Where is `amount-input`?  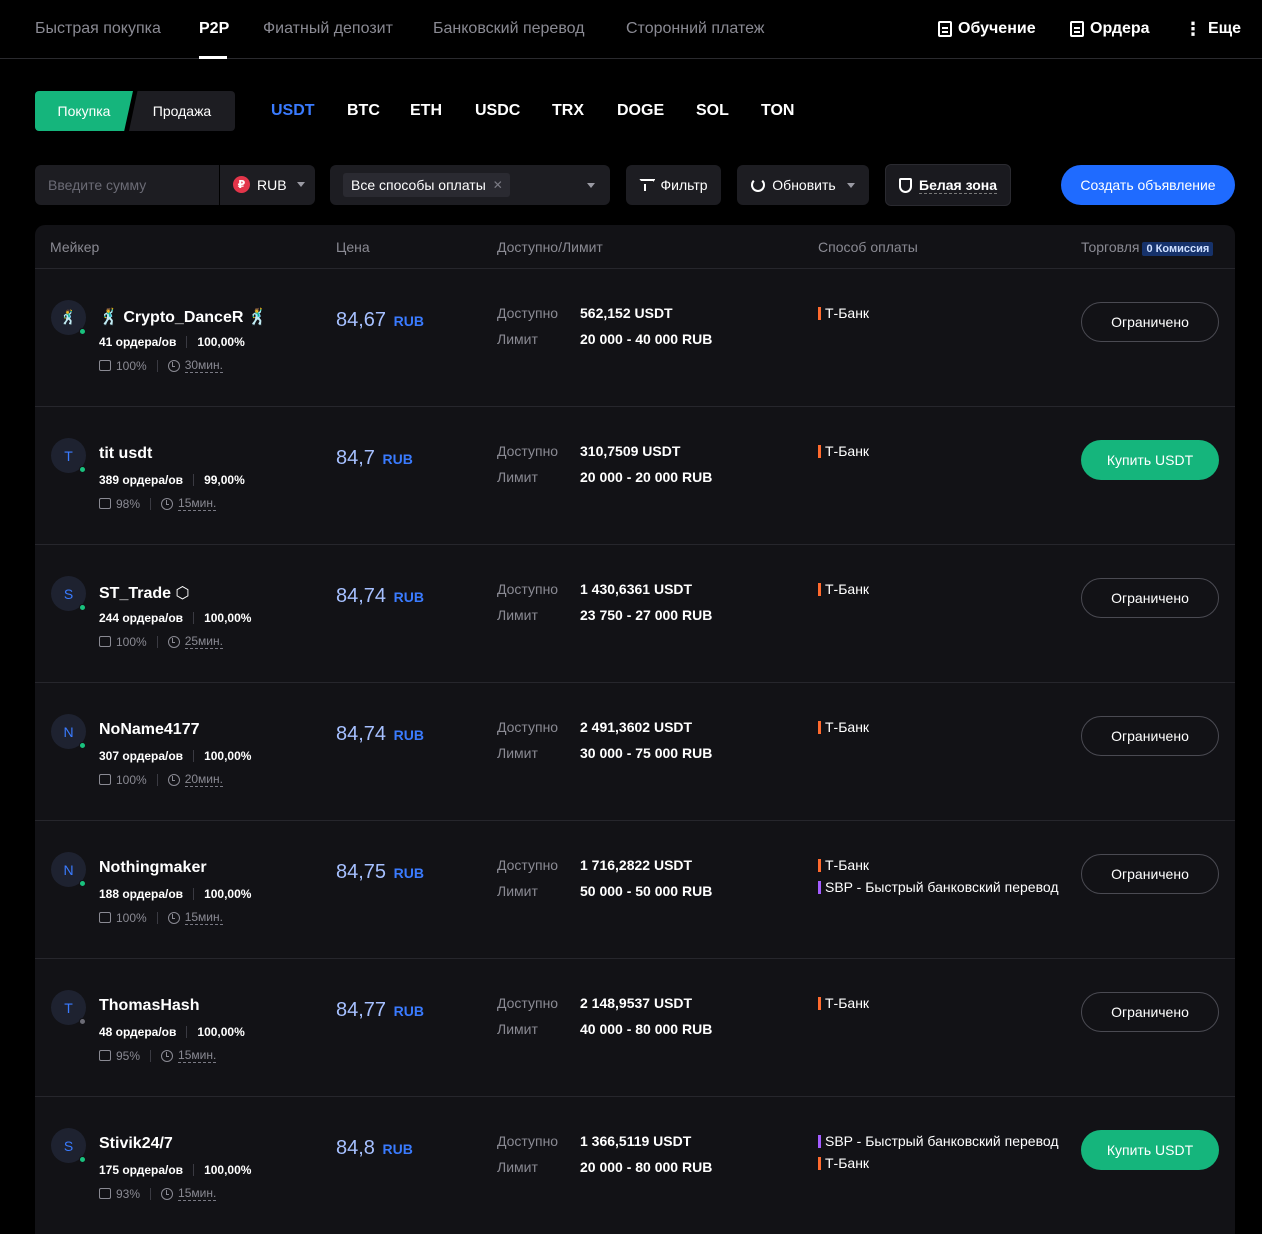
amount-input is located at coordinates (127, 185).